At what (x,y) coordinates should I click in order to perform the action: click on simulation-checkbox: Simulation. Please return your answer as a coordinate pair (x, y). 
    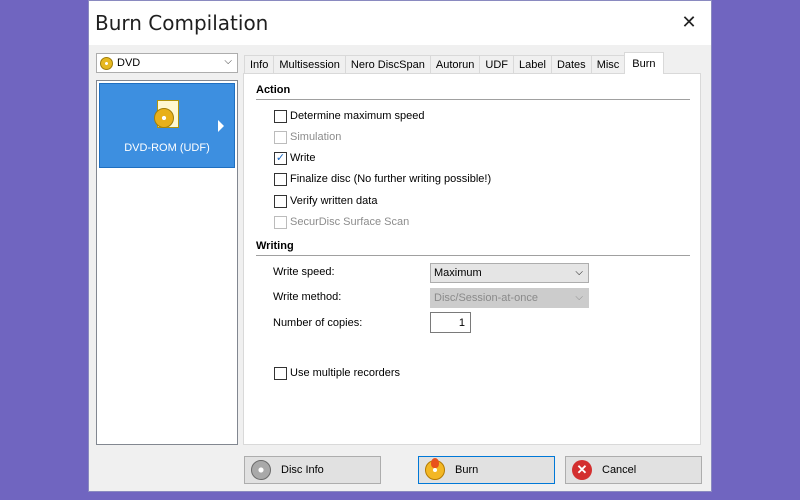
    Looking at the image, I should click on (307, 137).